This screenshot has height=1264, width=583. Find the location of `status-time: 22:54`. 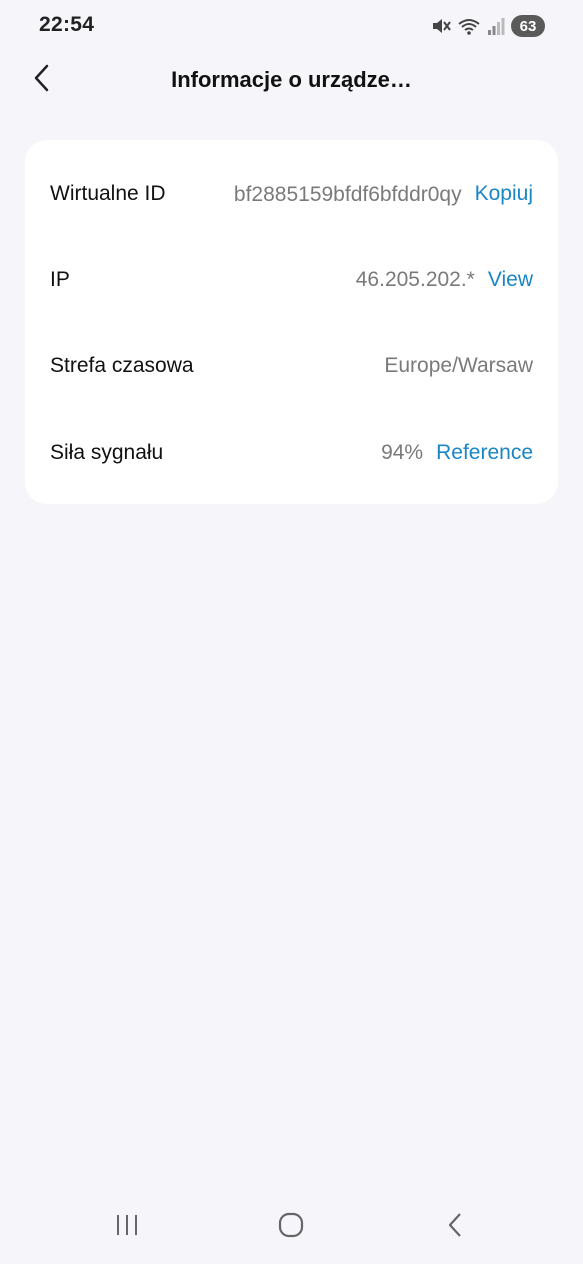

status-time: 22:54 is located at coordinates (67, 24).